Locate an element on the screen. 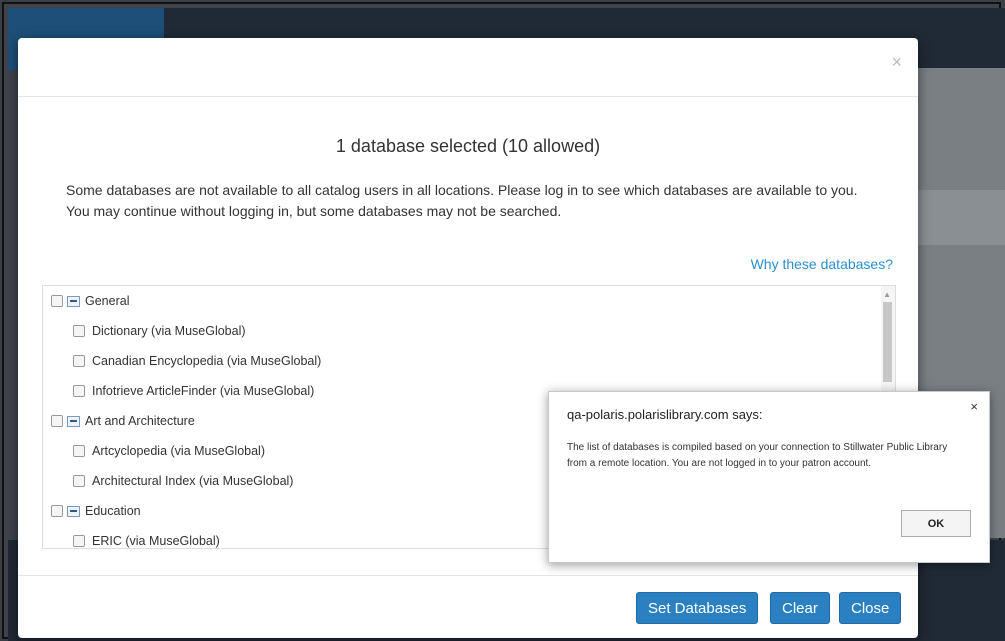 This screenshot has width=1005, height=641. tree-item-dictionary: Dictionary (via MuseGlobal) is located at coordinates (159, 331).